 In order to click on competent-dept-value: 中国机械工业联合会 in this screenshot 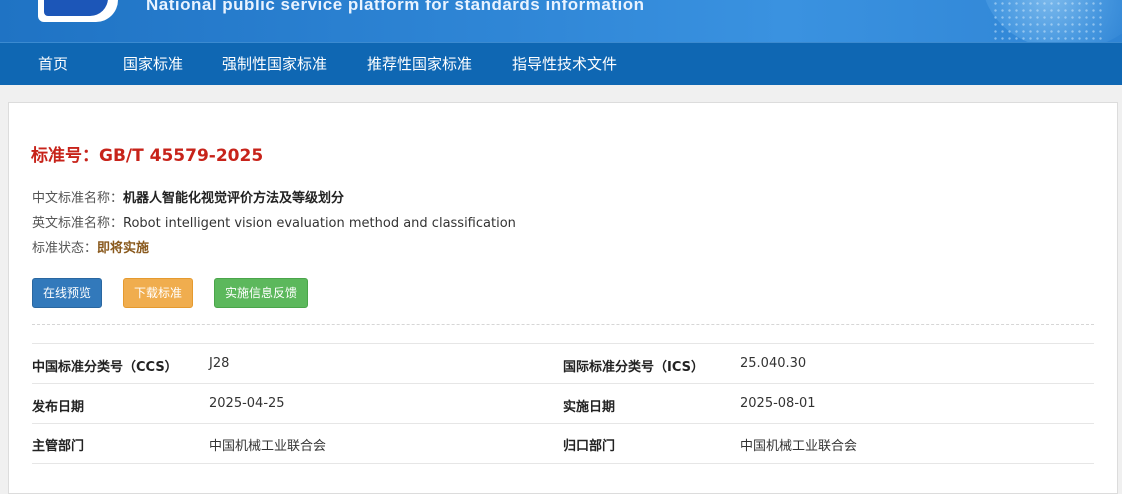, I will do `click(268, 446)`.